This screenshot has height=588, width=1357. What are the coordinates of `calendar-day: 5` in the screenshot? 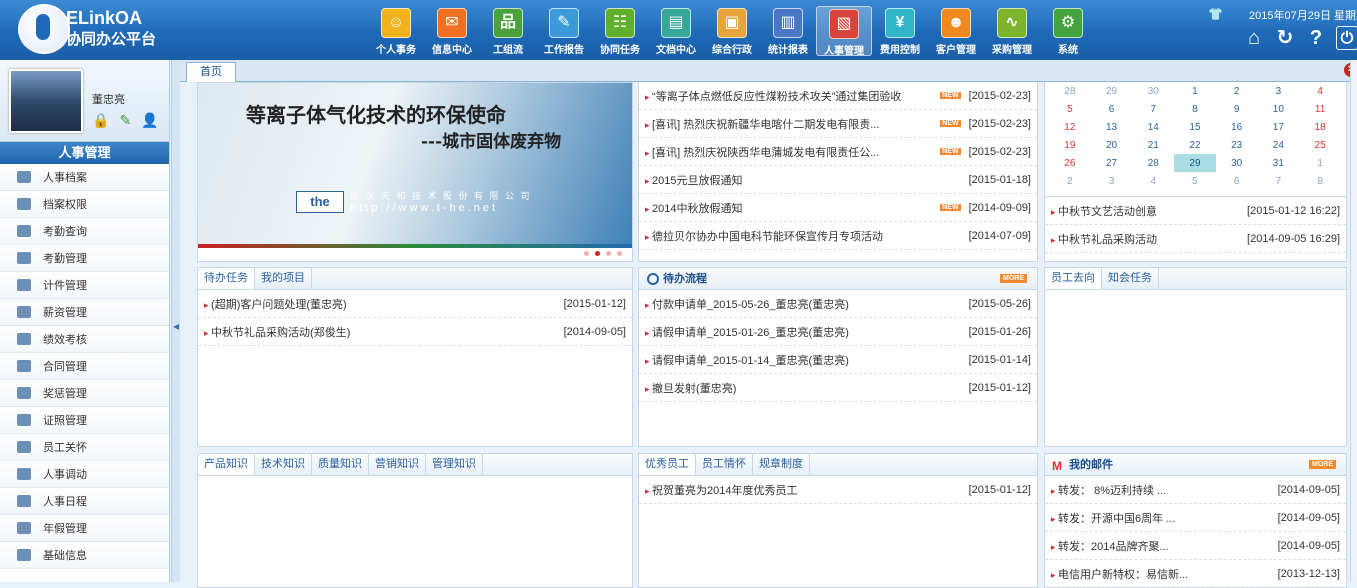 It's located at (1195, 181).